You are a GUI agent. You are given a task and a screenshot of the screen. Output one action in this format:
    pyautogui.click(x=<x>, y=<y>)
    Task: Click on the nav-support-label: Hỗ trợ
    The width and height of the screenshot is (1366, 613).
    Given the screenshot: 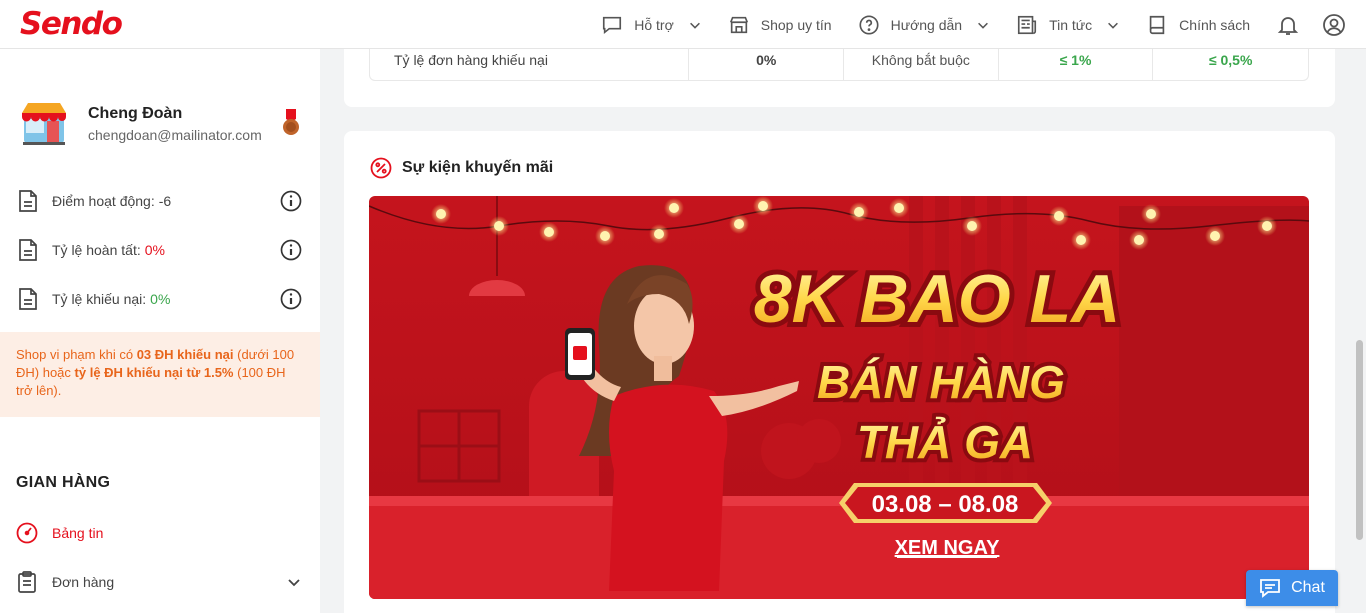 What is the action you would take?
    pyautogui.click(x=654, y=24)
    